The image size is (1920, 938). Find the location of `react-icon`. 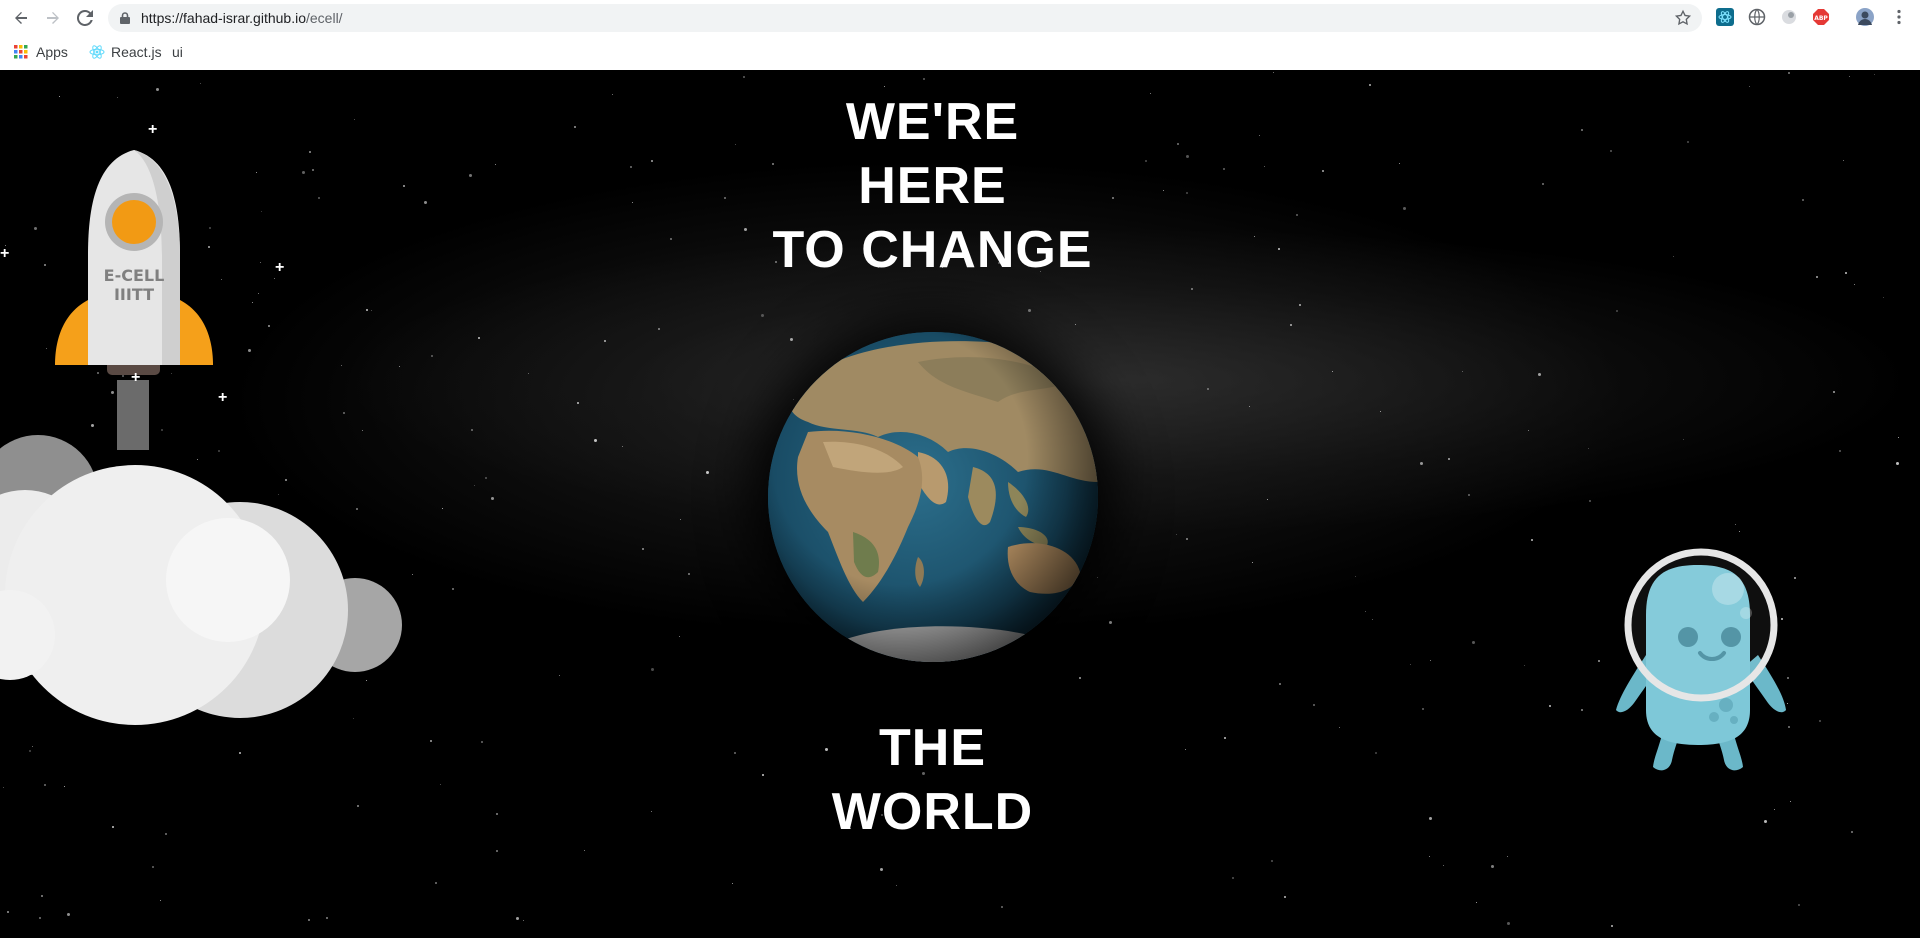

react-icon is located at coordinates (97, 52).